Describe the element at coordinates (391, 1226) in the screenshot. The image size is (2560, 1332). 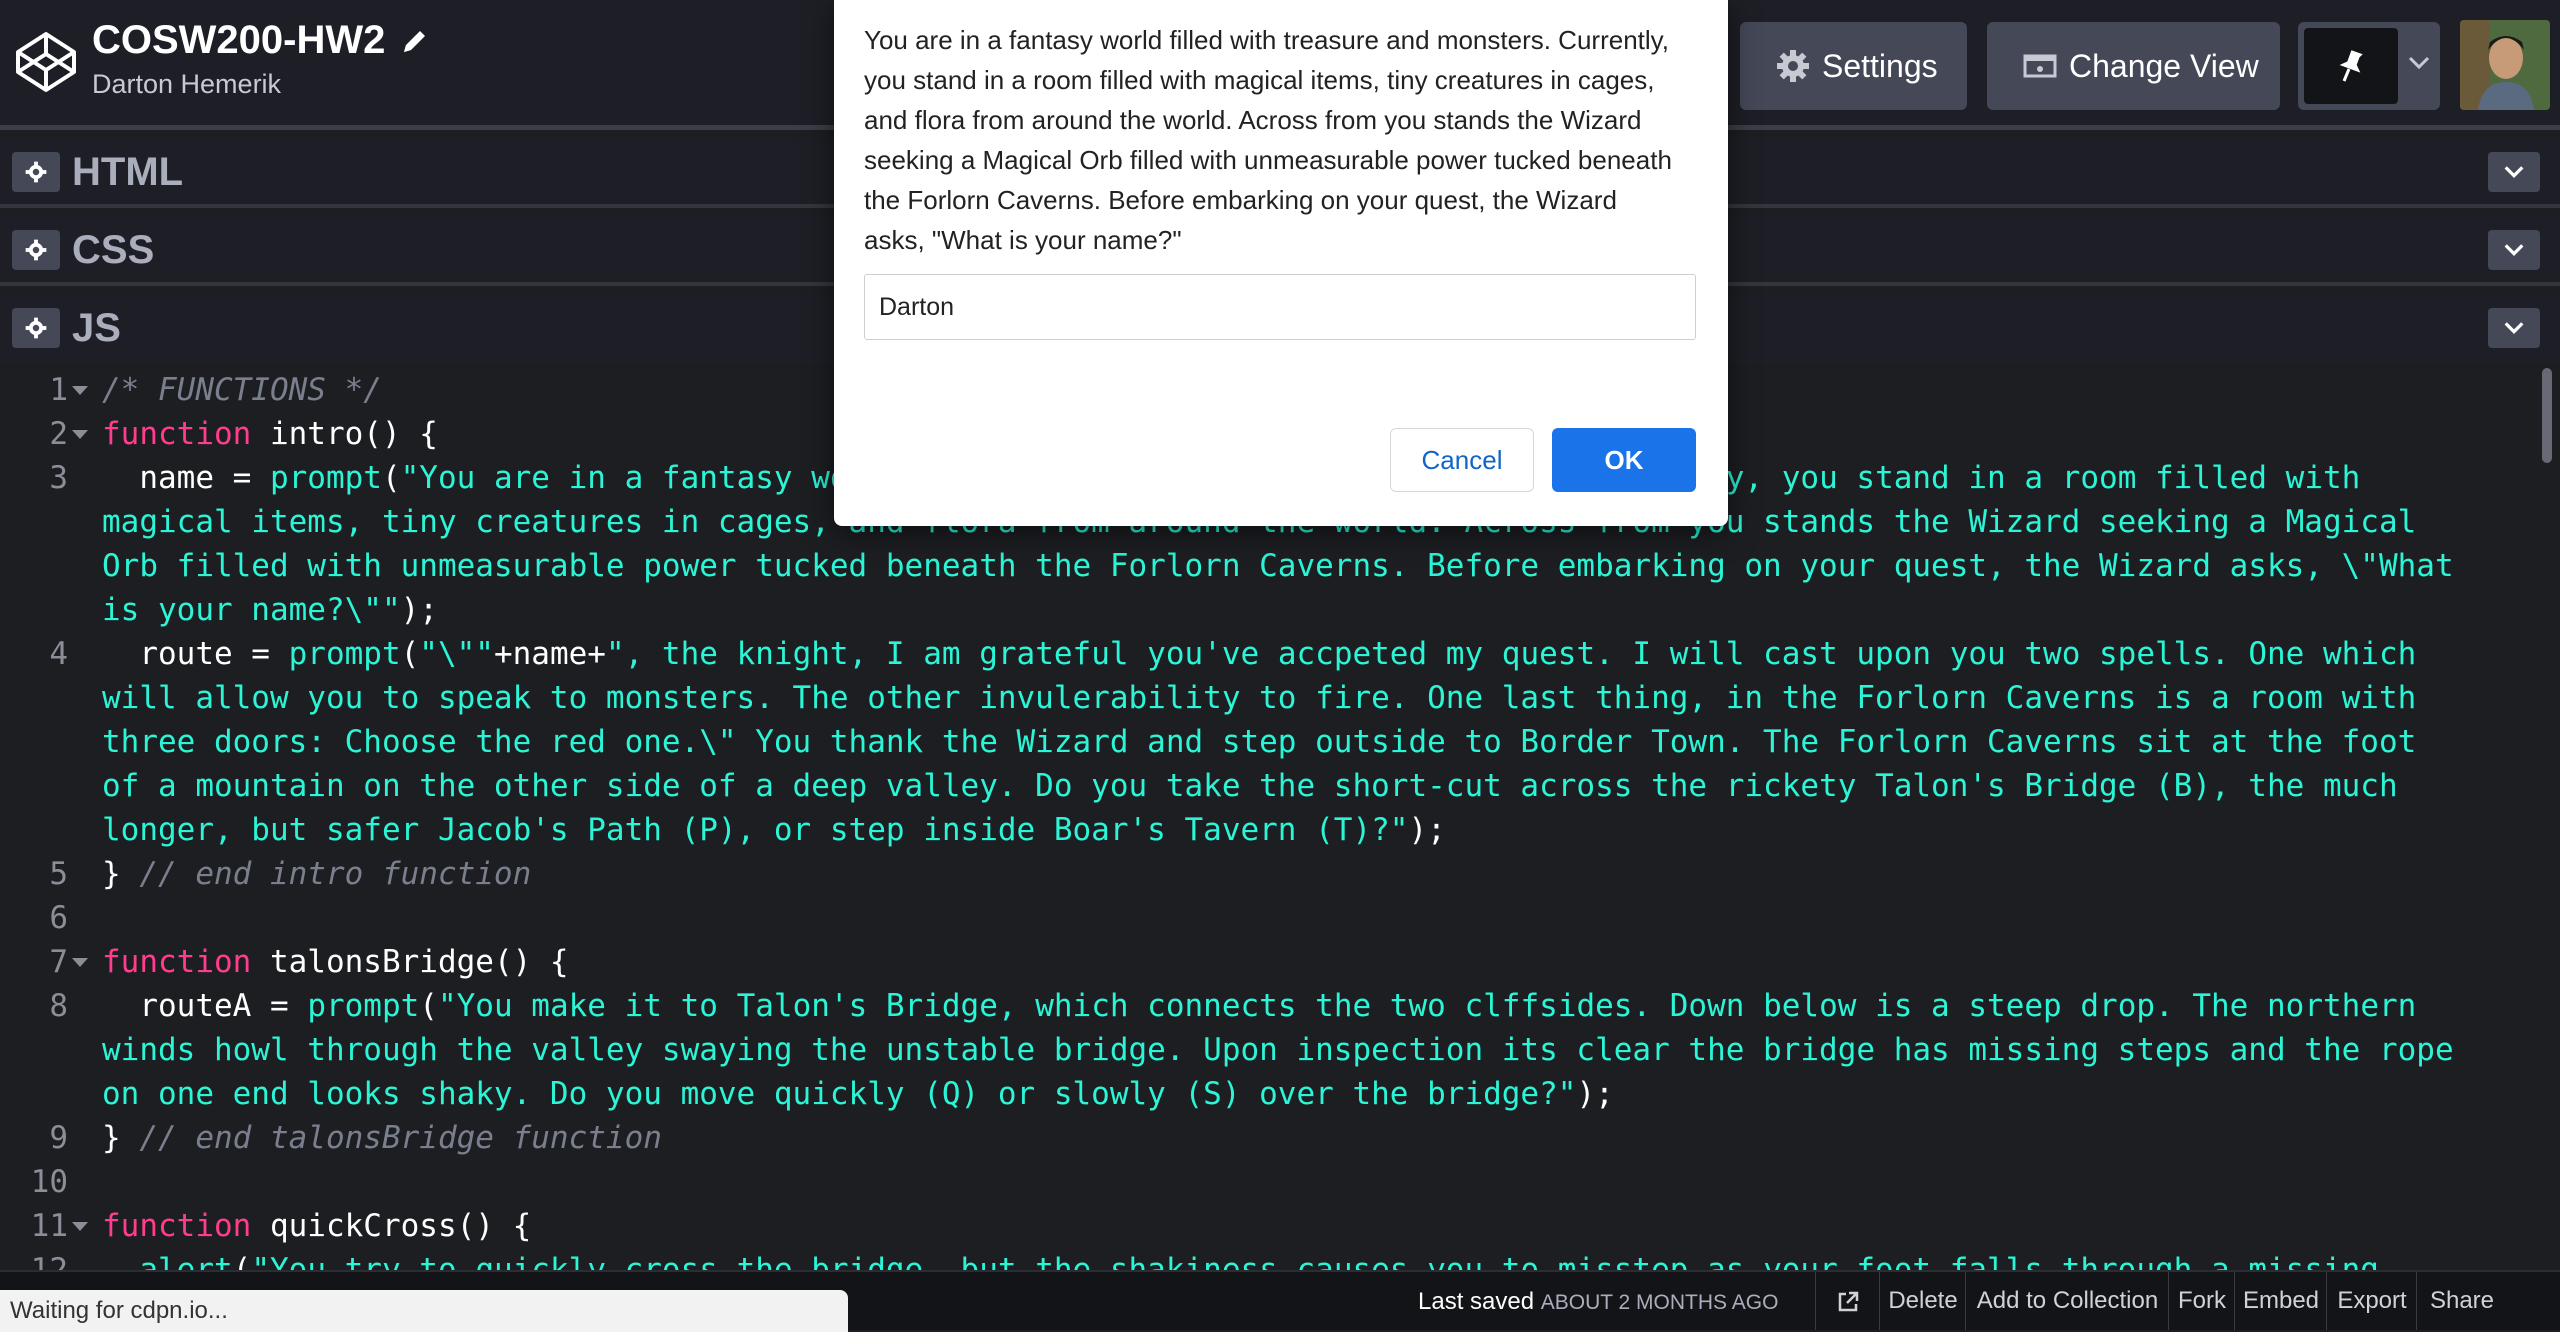
I see `code-text: quickCross() {` at that location.